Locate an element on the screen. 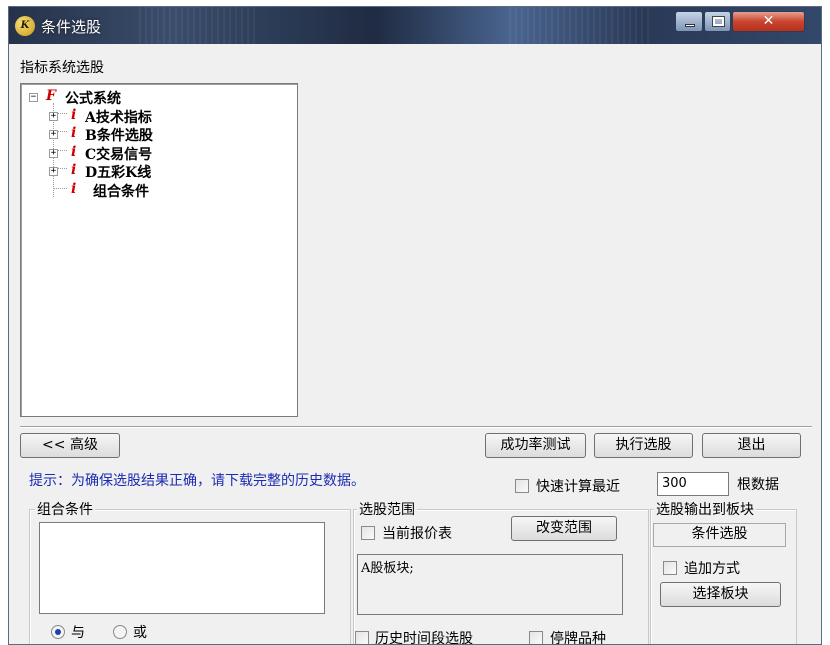  close-button: ✕ is located at coordinates (768, 21).